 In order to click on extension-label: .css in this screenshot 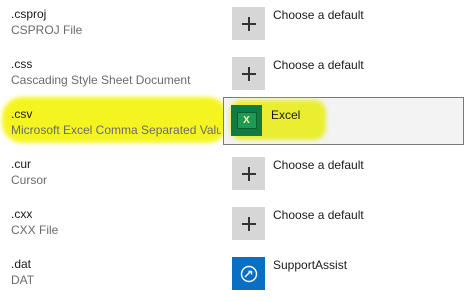, I will do `click(22, 64)`.